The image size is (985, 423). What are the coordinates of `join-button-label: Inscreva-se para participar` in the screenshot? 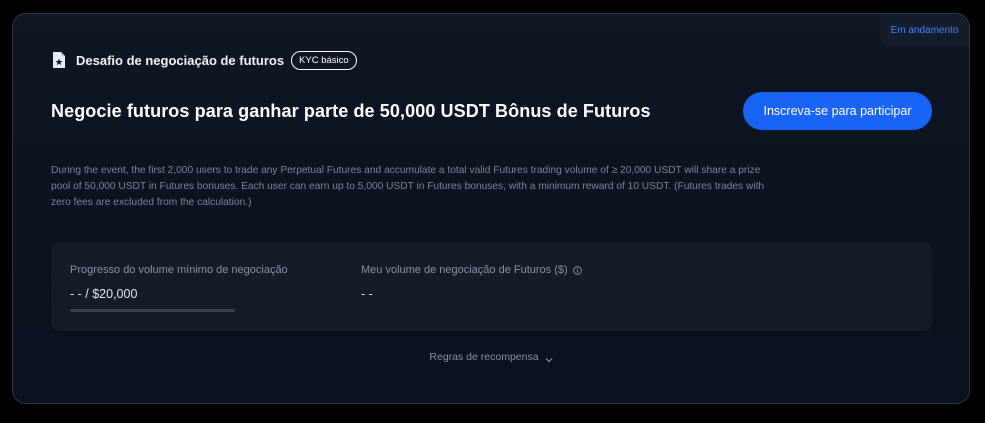 It's located at (837, 111).